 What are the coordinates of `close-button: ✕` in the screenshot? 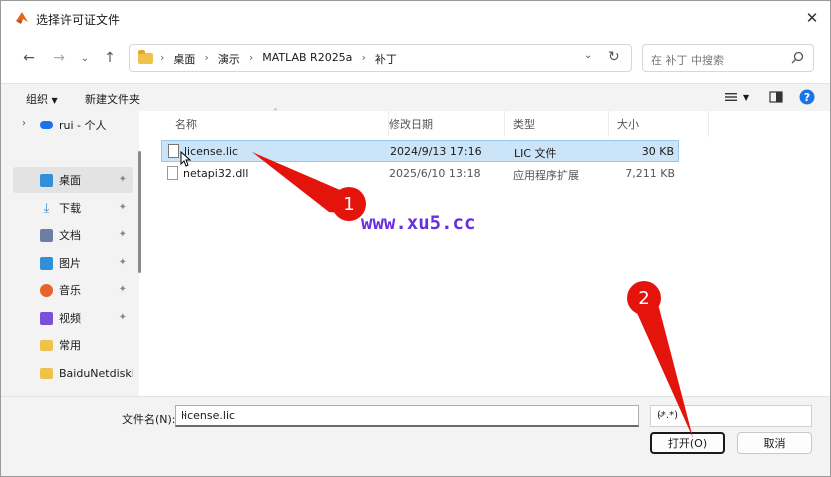 It's located at (812, 18).